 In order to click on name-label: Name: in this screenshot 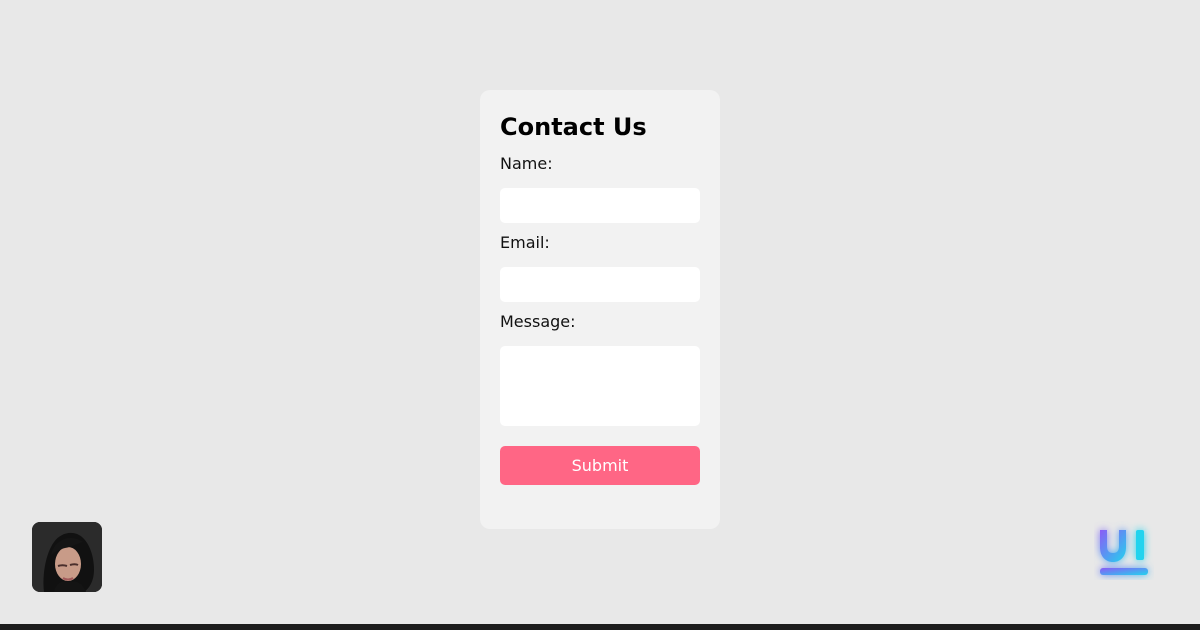, I will do `click(526, 163)`.